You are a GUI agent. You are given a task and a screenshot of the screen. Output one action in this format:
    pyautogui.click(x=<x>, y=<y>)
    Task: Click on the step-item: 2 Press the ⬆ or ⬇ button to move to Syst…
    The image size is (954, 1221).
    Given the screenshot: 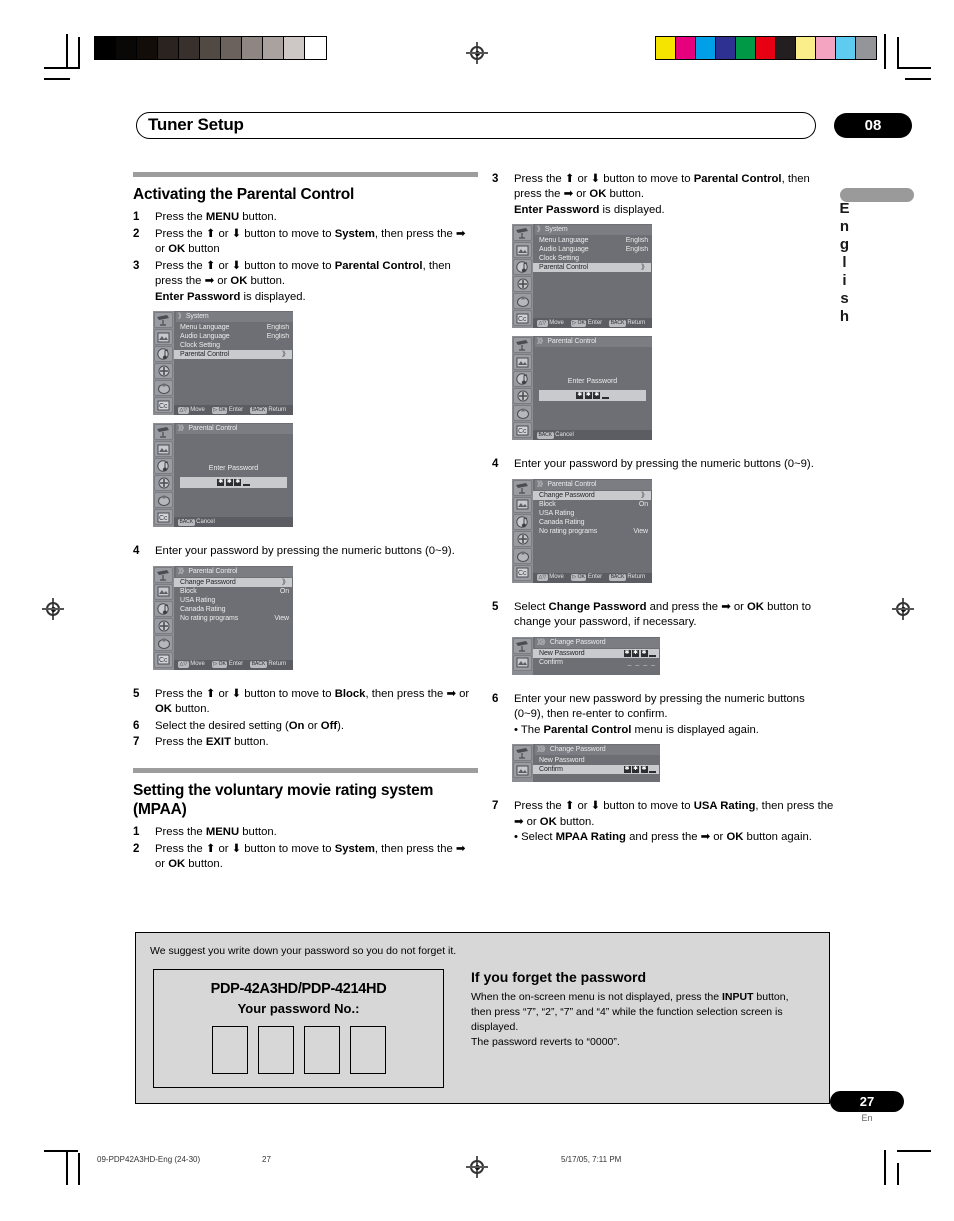 What is the action you would take?
    pyautogui.click(x=305, y=242)
    